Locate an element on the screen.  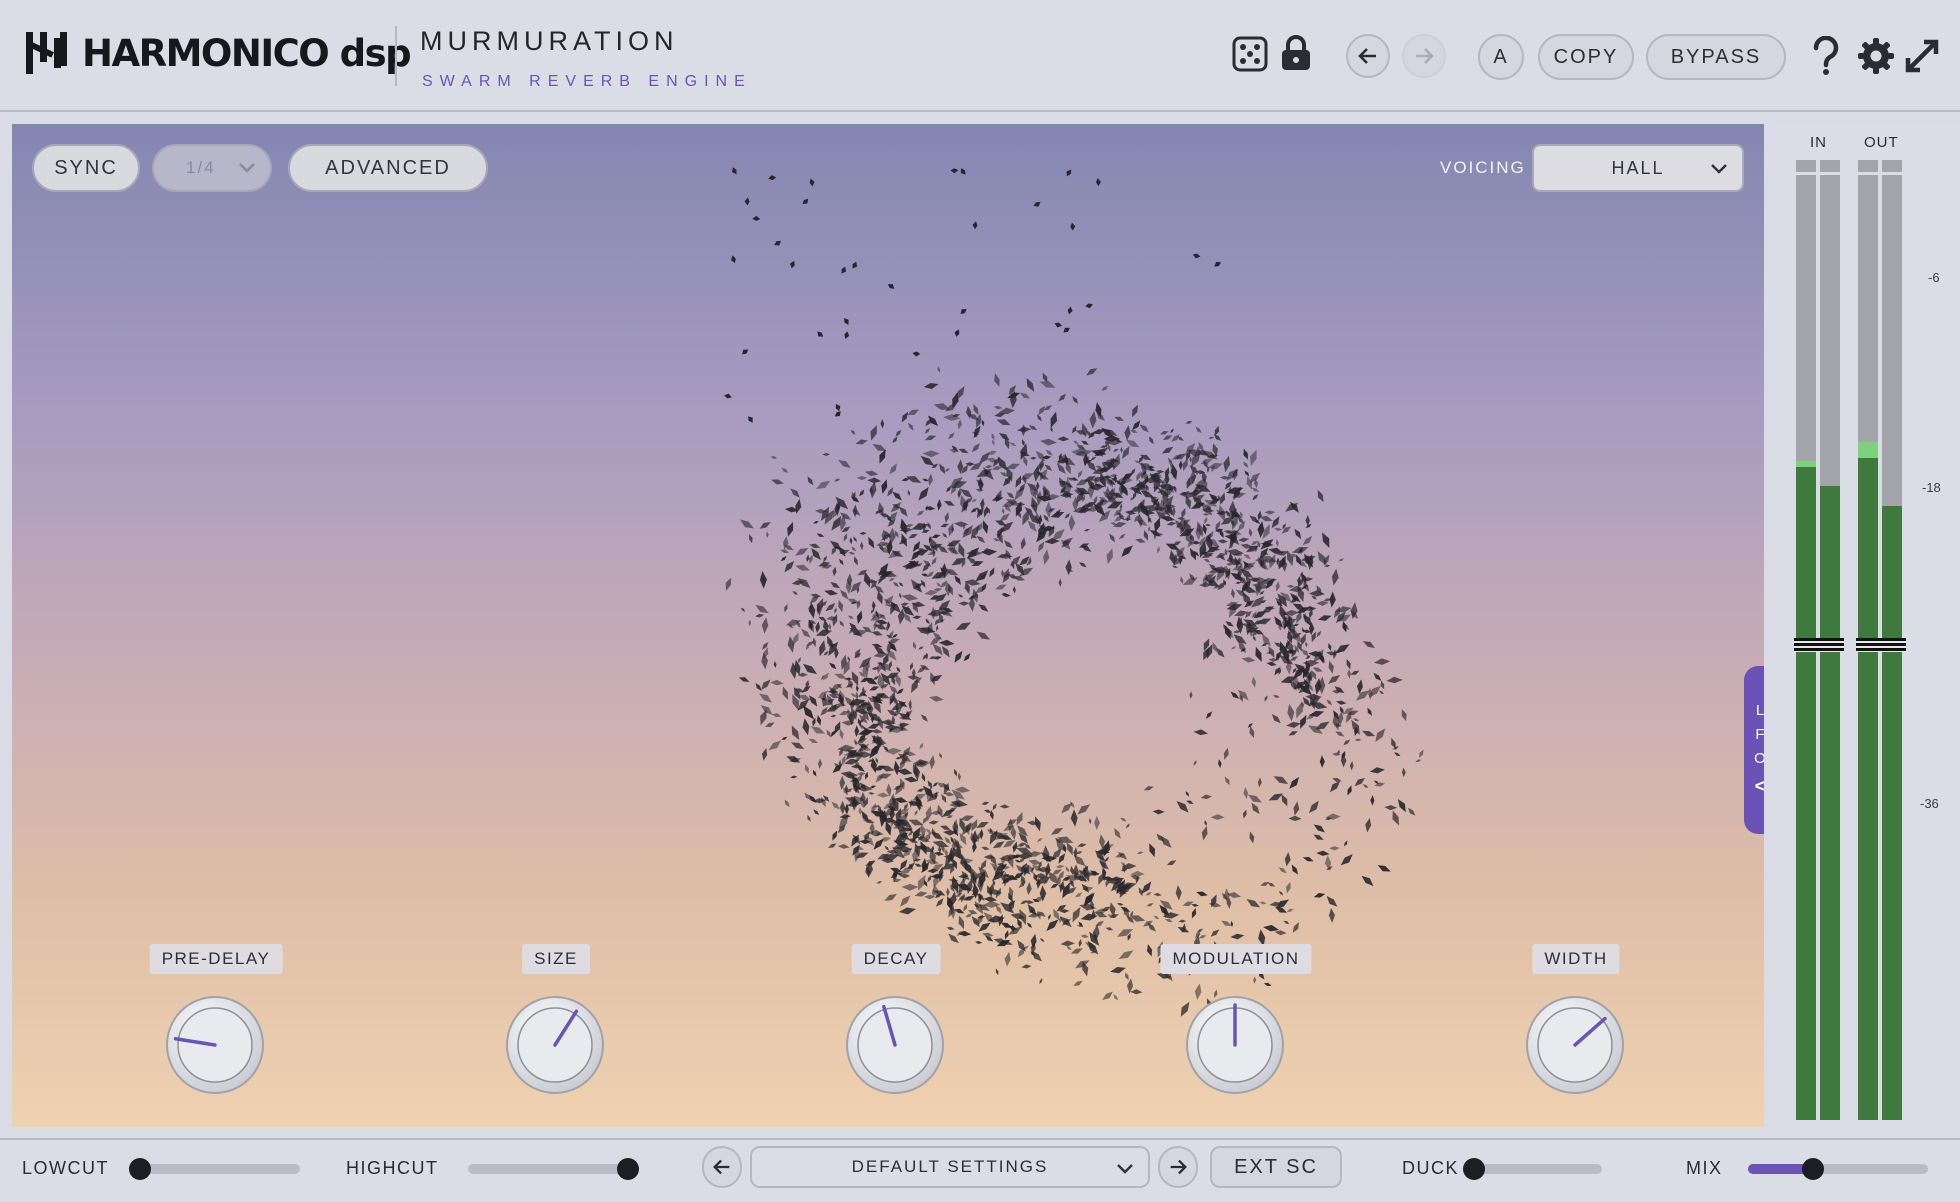
lfo-letter: L is located at coordinates (1759, 710).